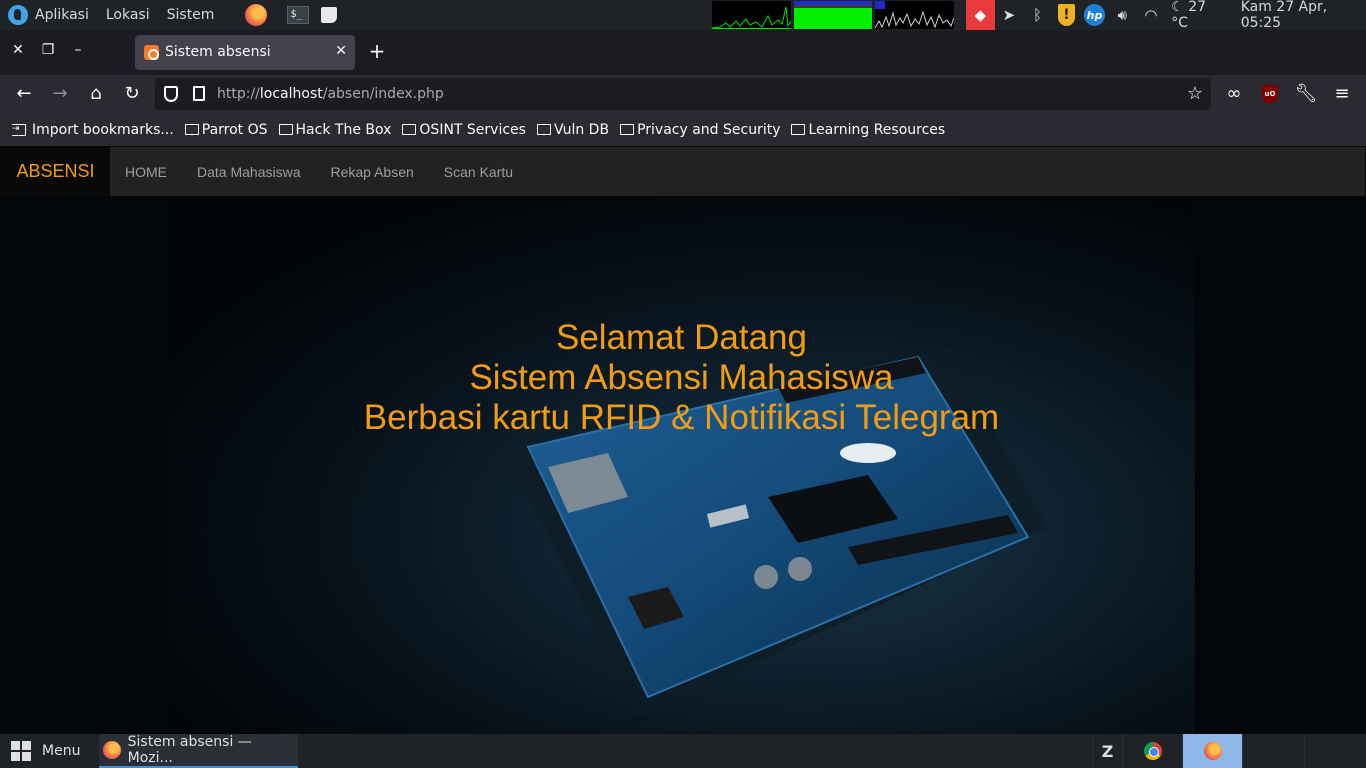 The height and width of the screenshot is (768, 1366). What do you see at coordinates (249, 171) in the screenshot?
I see `nav-link-data-mahasiswa: Data Mahasiswa` at bounding box center [249, 171].